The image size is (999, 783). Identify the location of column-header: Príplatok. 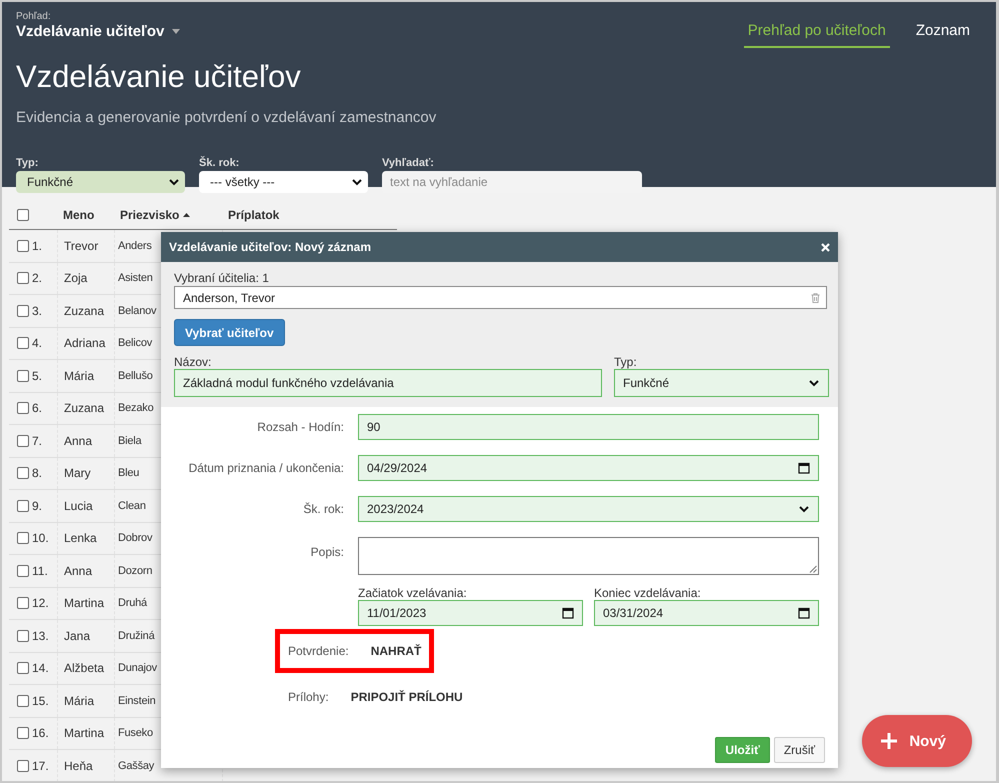
(254, 215).